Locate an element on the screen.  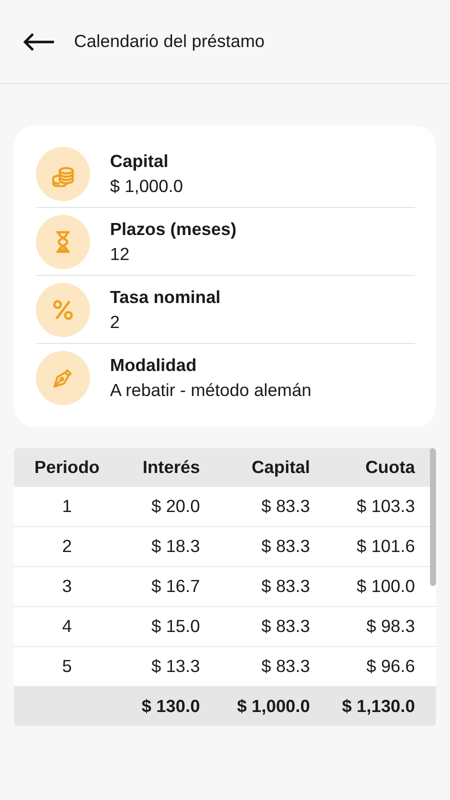
table-cell-text: $ 101.6 is located at coordinates (386, 546).